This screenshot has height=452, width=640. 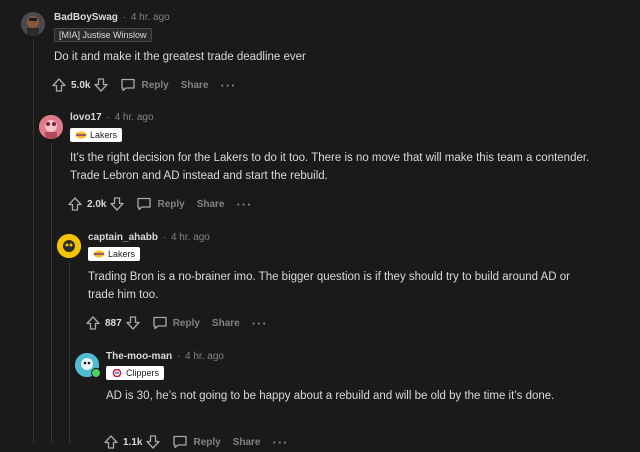 I want to click on comment-actions: 887 Reply Share ···, so click(x=177, y=323).